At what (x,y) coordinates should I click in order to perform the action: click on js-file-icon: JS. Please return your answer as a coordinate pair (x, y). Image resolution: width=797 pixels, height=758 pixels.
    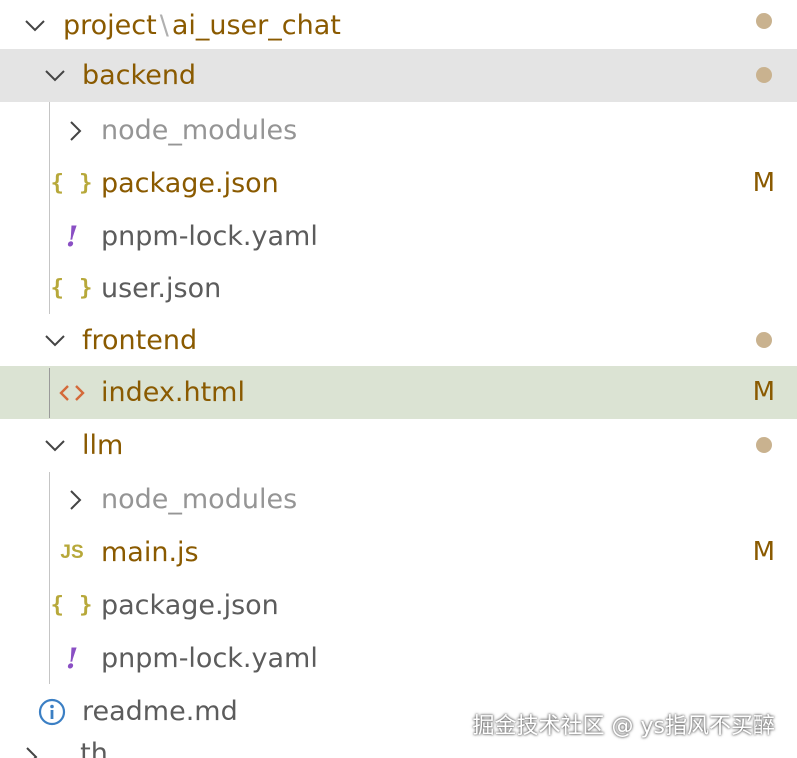
    Looking at the image, I should click on (72, 552).